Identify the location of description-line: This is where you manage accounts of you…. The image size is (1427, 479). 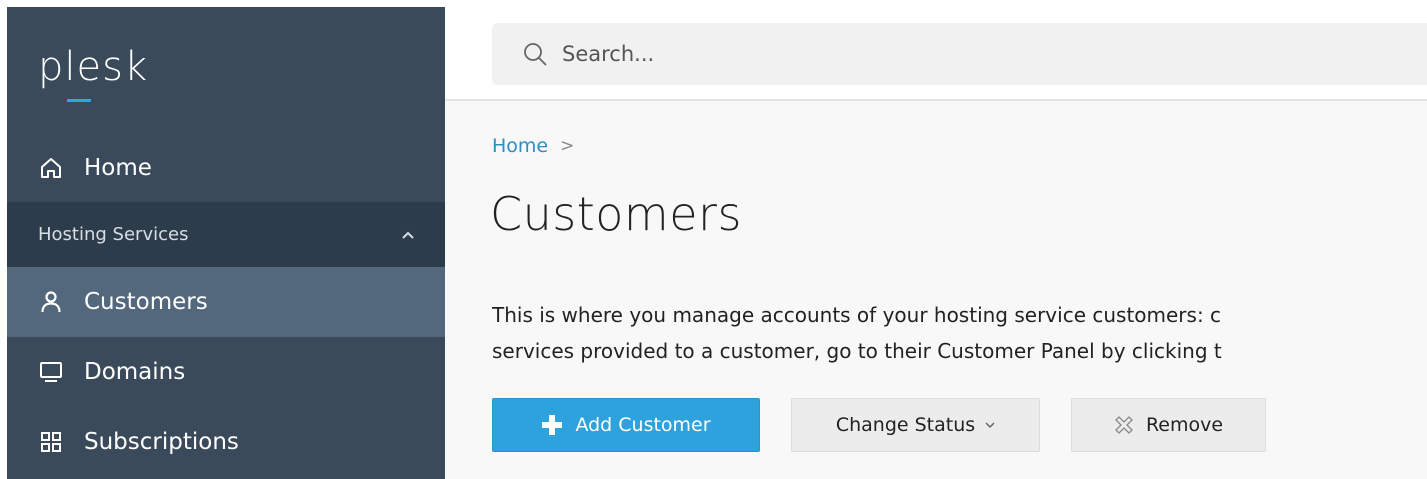
(857, 315).